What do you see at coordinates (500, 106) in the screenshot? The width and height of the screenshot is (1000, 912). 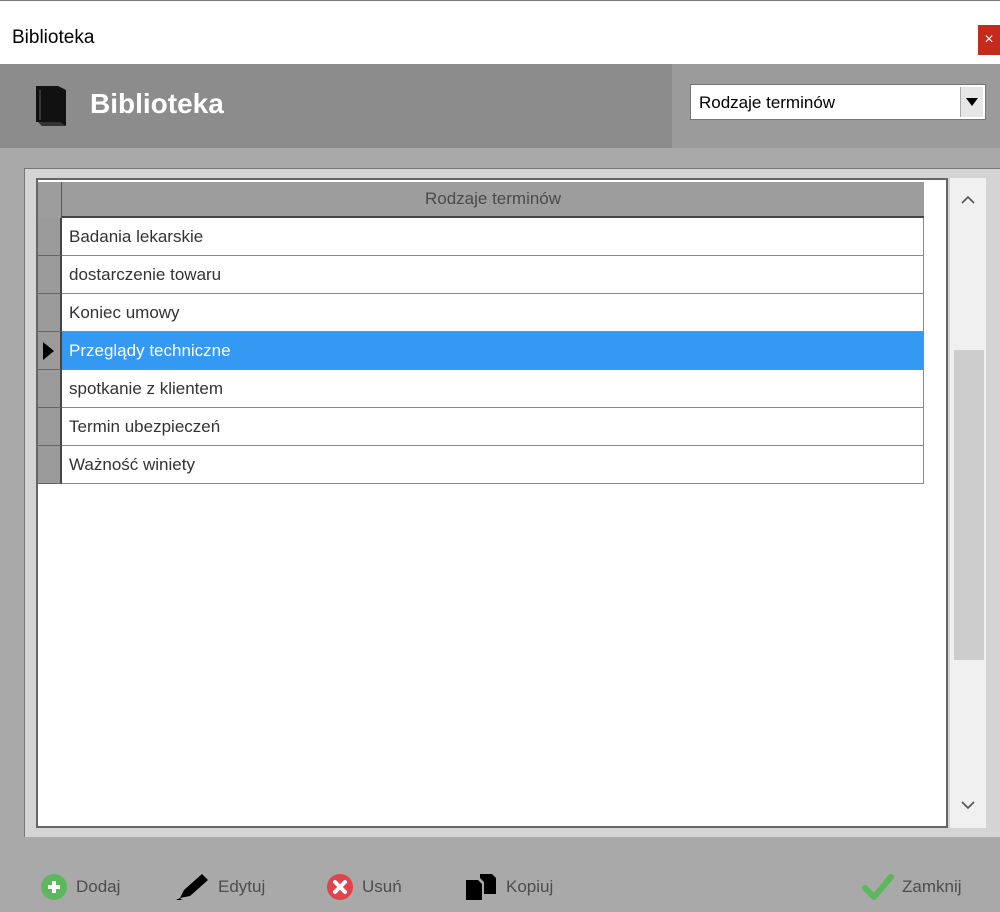 I see `header-bar: Biblioteka Rodzaje terminów` at bounding box center [500, 106].